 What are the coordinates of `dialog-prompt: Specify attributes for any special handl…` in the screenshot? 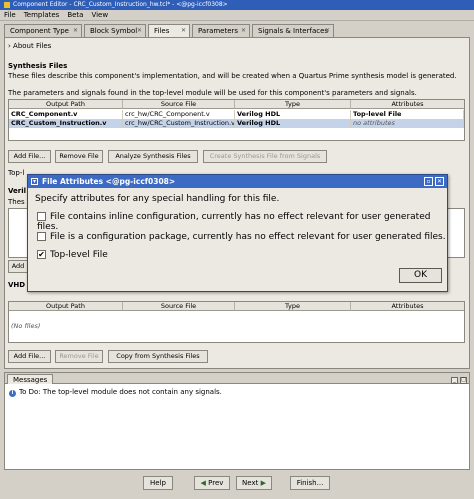 It's located at (157, 199).